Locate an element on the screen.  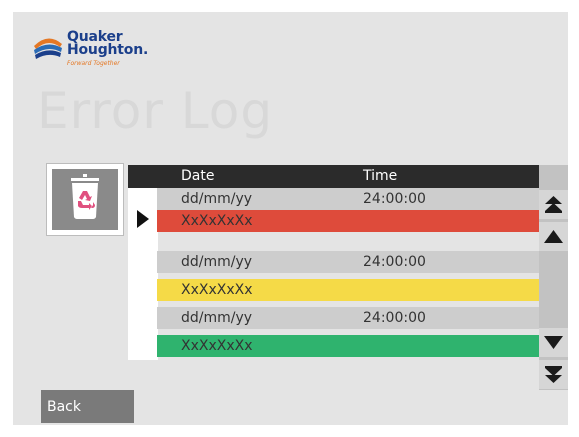
column-header-time: Time is located at coordinates (380, 176).